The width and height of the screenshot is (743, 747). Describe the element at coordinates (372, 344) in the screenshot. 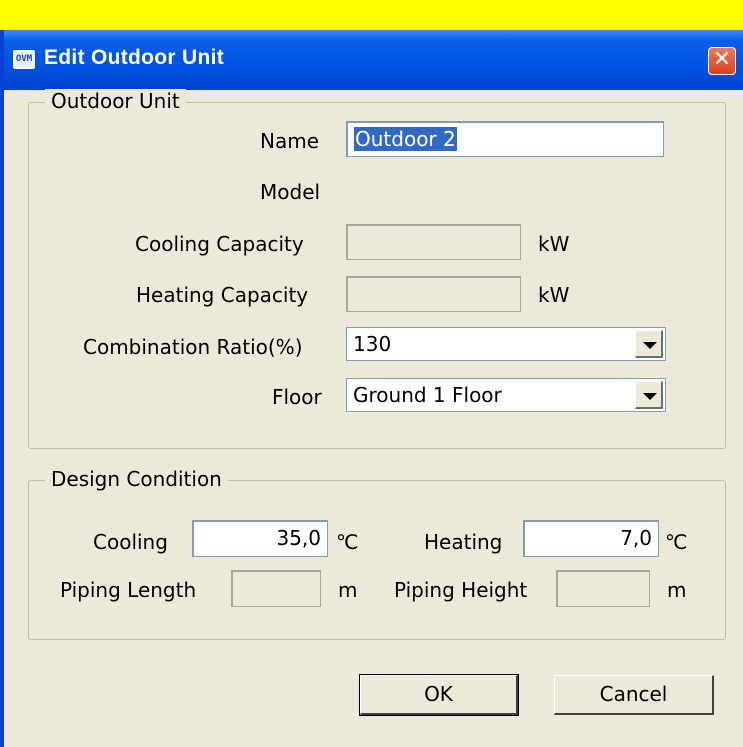

I see `combination-ratio-value: 130` at that location.